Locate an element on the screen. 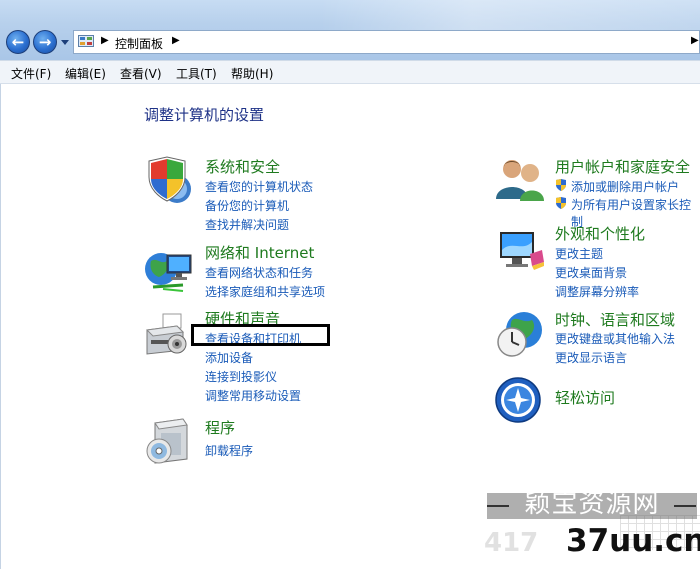 This screenshot has width=700, height=569. menu-view: 查看(V) is located at coordinates (141, 73).